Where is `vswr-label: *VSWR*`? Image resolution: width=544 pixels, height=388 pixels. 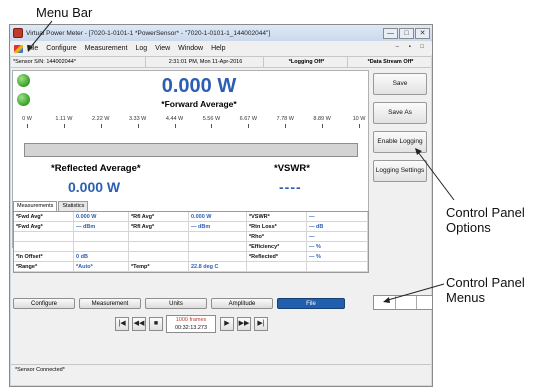
vswr-label: *VSWR* is located at coordinates (292, 168).